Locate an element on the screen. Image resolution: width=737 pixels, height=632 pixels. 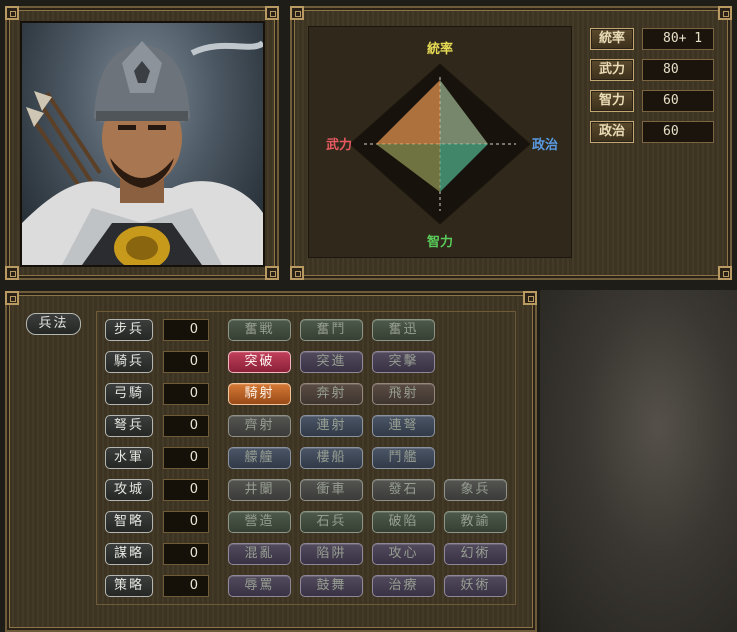
tactic-skill-button: 破陷 is located at coordinates (403, 522).